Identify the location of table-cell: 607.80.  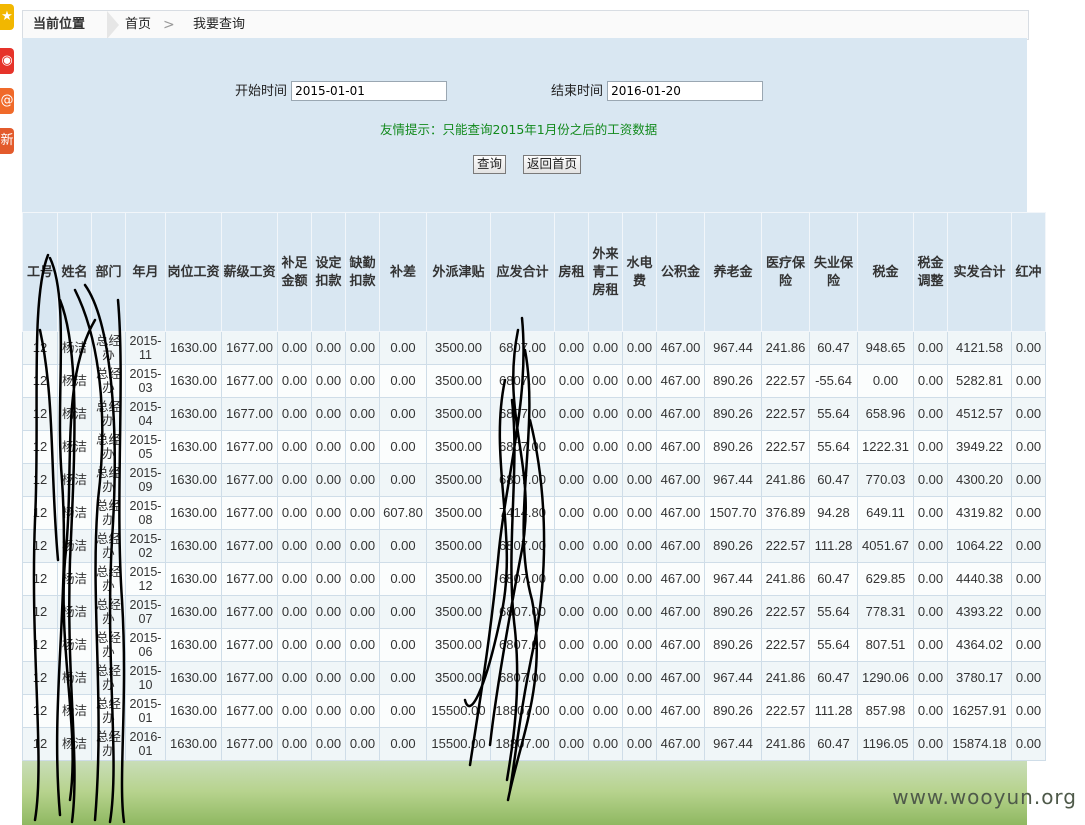
(403, 513).